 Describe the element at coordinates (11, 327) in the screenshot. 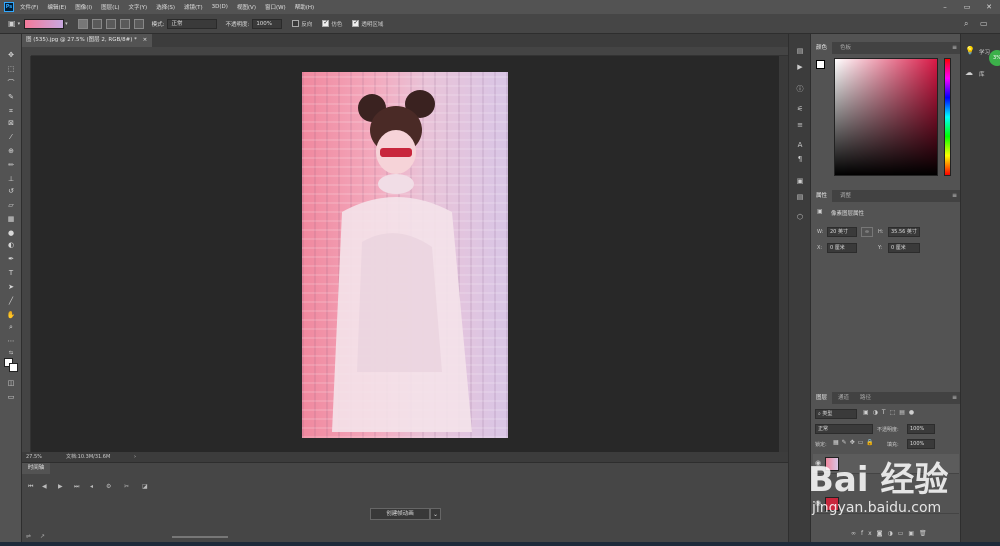

I see `zoom-tool-icon: ⌕` at that location.